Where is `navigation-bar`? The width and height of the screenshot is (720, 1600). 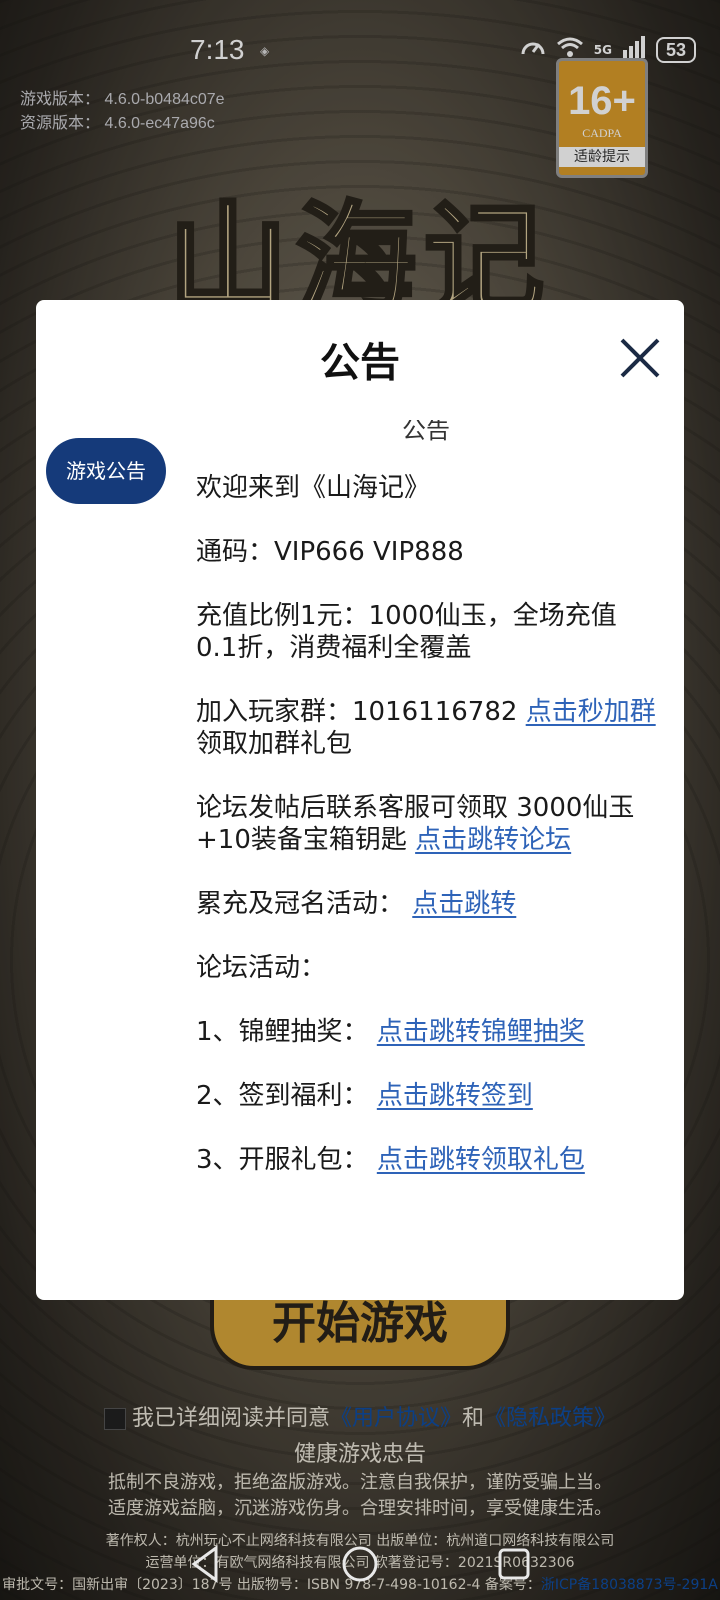 navigation-bar is located at coordinates (360, 1565).